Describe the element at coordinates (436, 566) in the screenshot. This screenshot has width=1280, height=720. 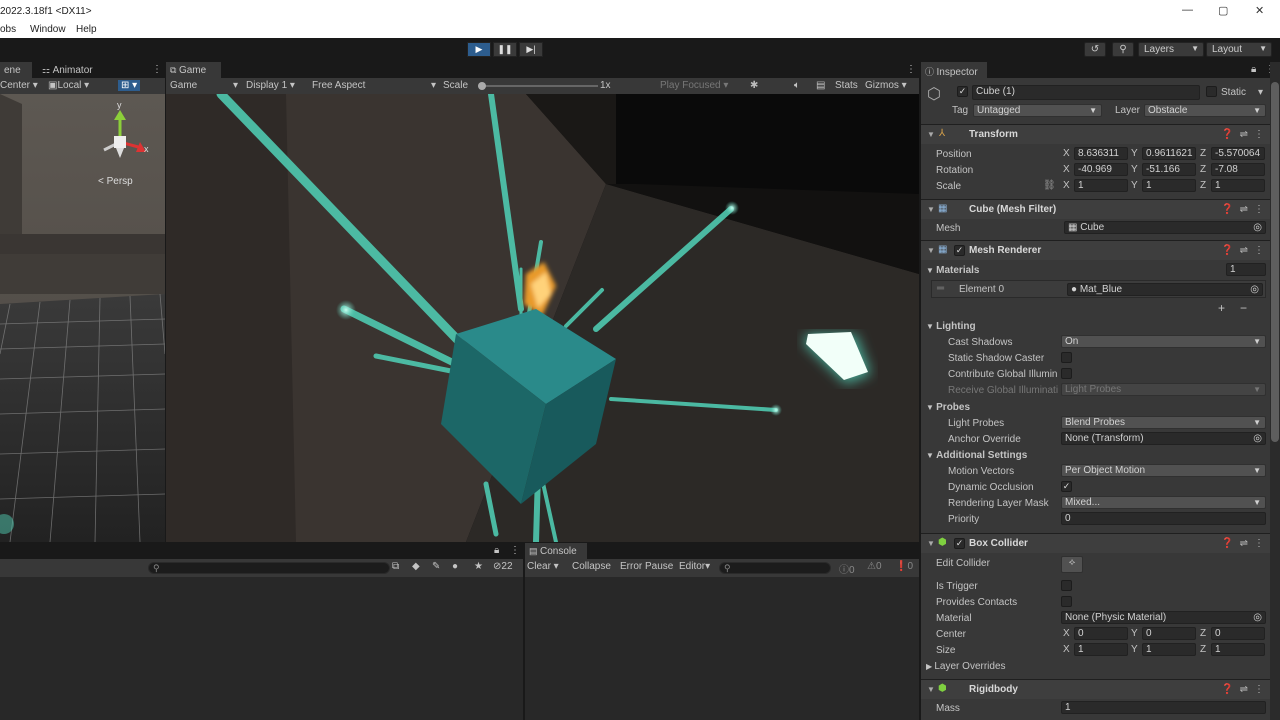
I see `tag-icon: ✎` at that location.